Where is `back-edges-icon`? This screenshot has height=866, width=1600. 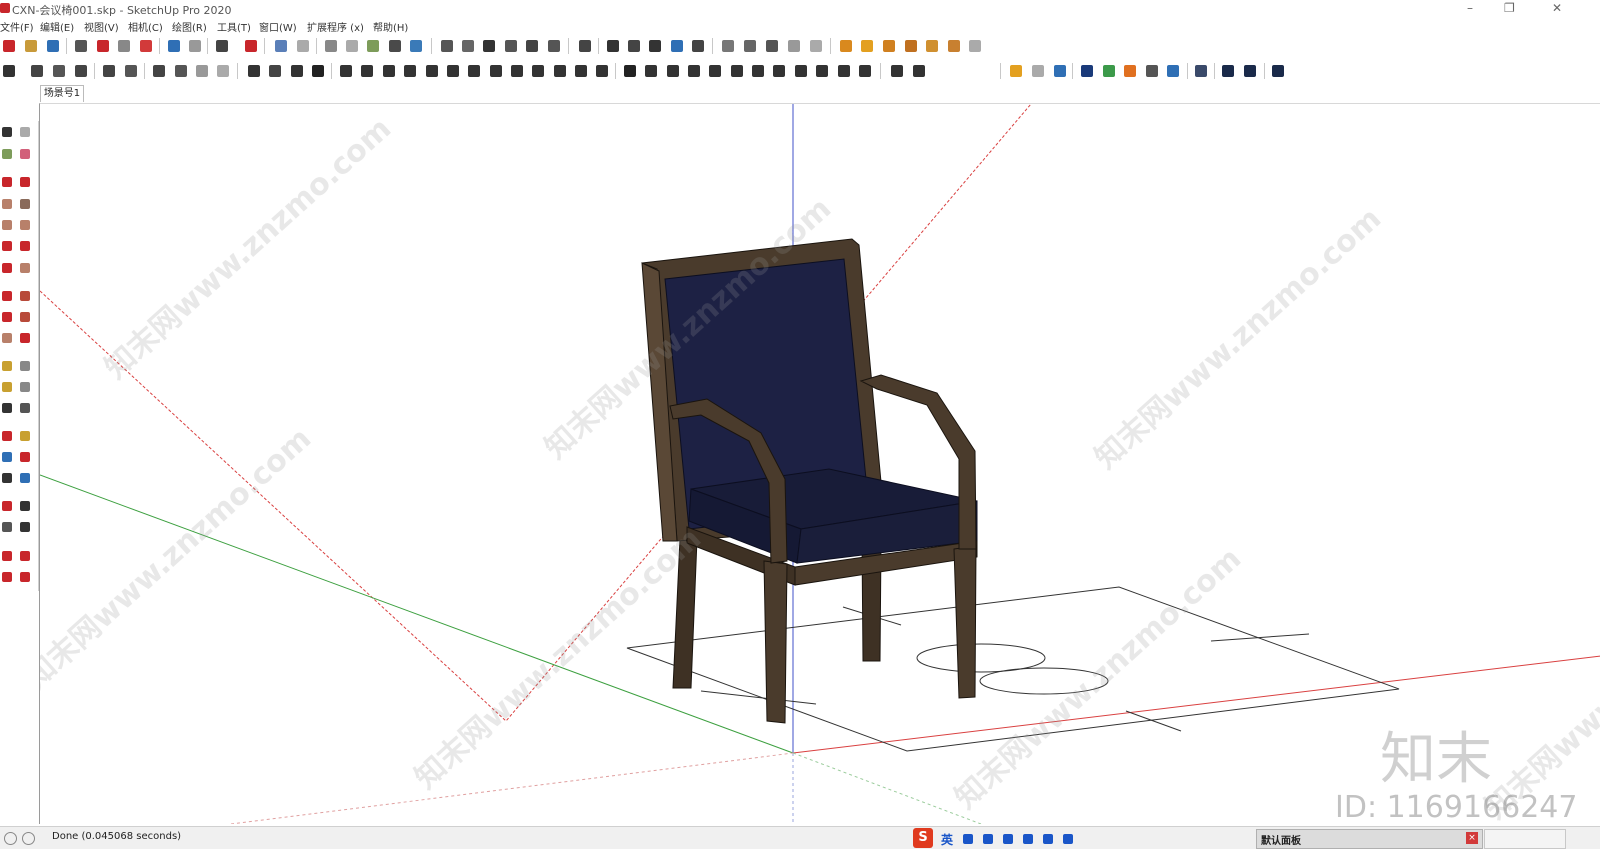 back-edges-icon is located at coordinates (303, 46).